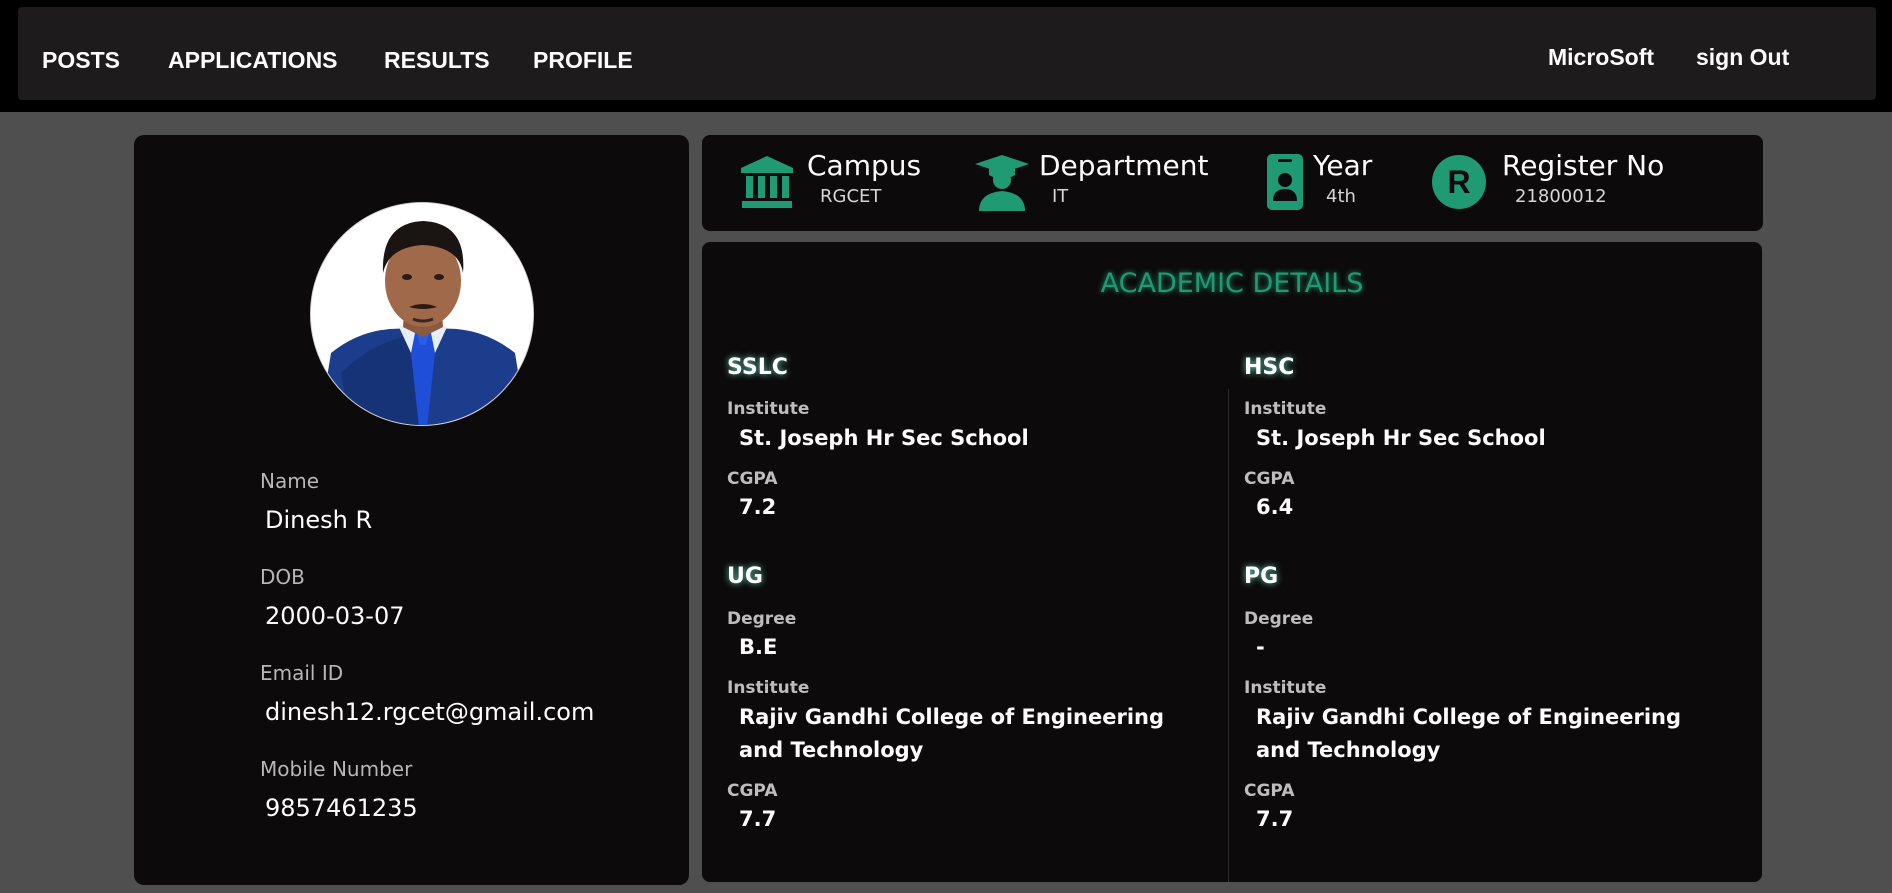 This screenshot has width=1892, height=893. I want to click on sslc-heading: SSLC, so click(757, 367).